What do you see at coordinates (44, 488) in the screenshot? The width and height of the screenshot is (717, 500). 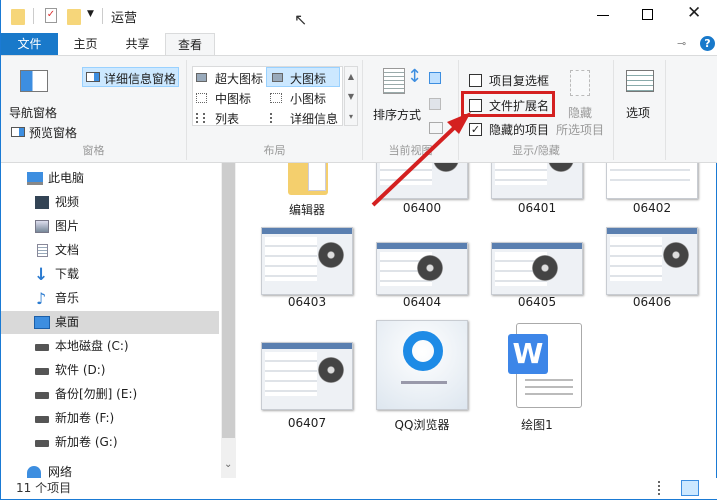 I see `item-count: 11 个项目` at bounding box center [44, 488].